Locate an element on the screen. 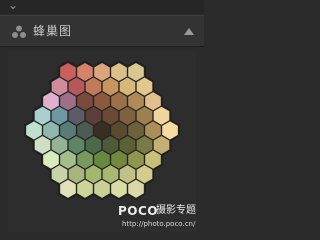  watermark-chinese: 摄影专题 is located at coordinates (176, 210).